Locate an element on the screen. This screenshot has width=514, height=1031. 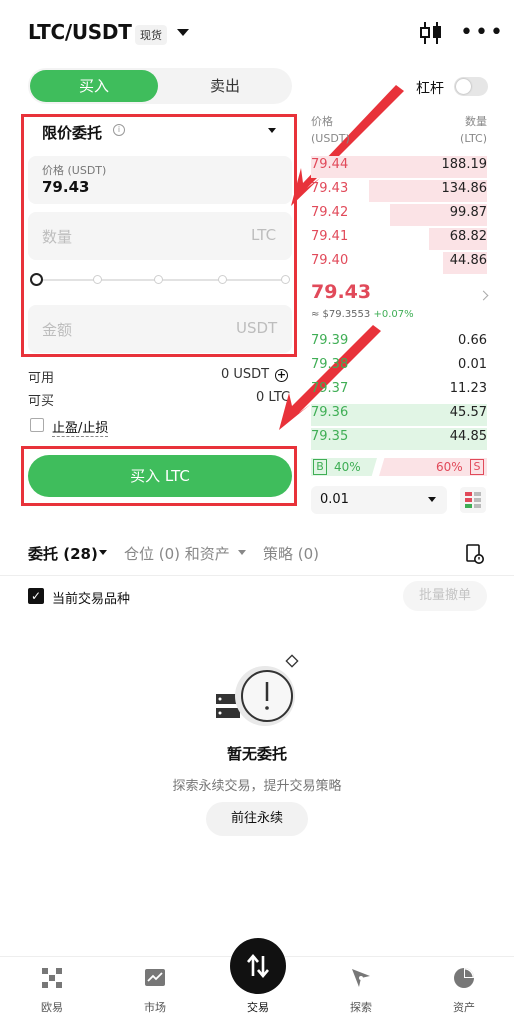
bid-row: 79.37 11.23 is located at coordinates (399, 390).